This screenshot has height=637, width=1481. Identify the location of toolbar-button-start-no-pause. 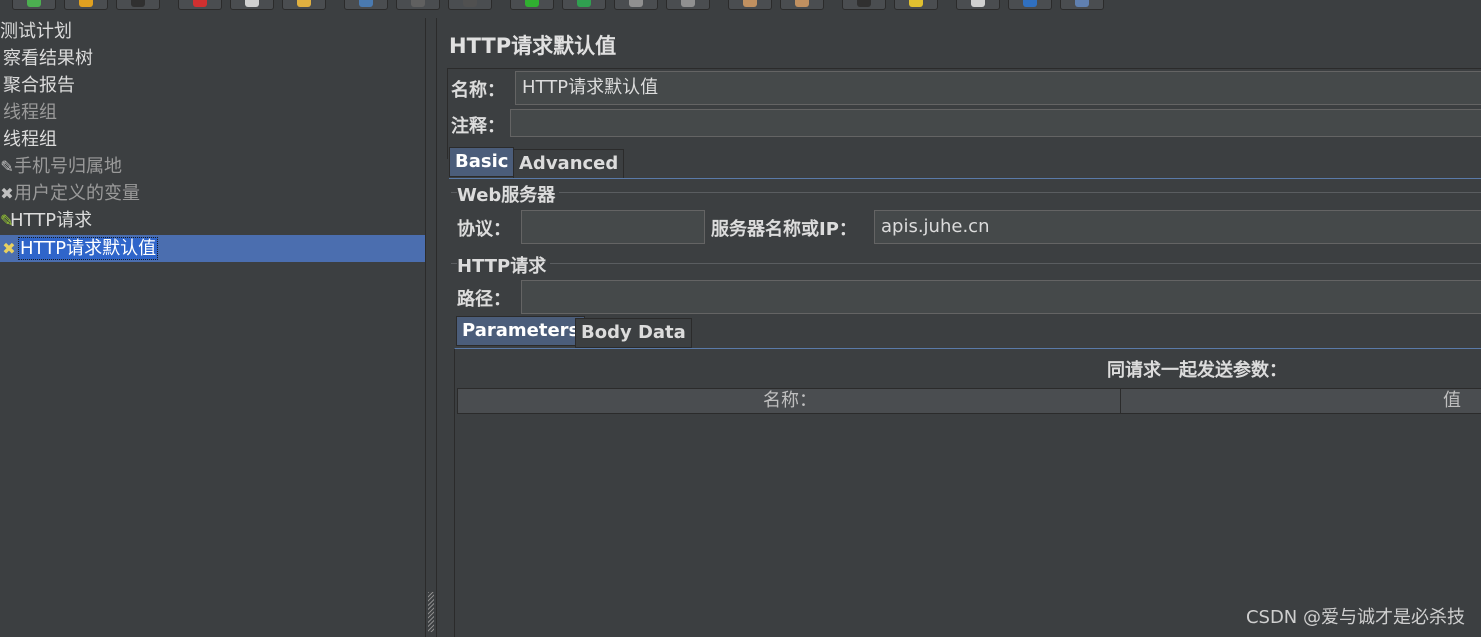
(584, 5).